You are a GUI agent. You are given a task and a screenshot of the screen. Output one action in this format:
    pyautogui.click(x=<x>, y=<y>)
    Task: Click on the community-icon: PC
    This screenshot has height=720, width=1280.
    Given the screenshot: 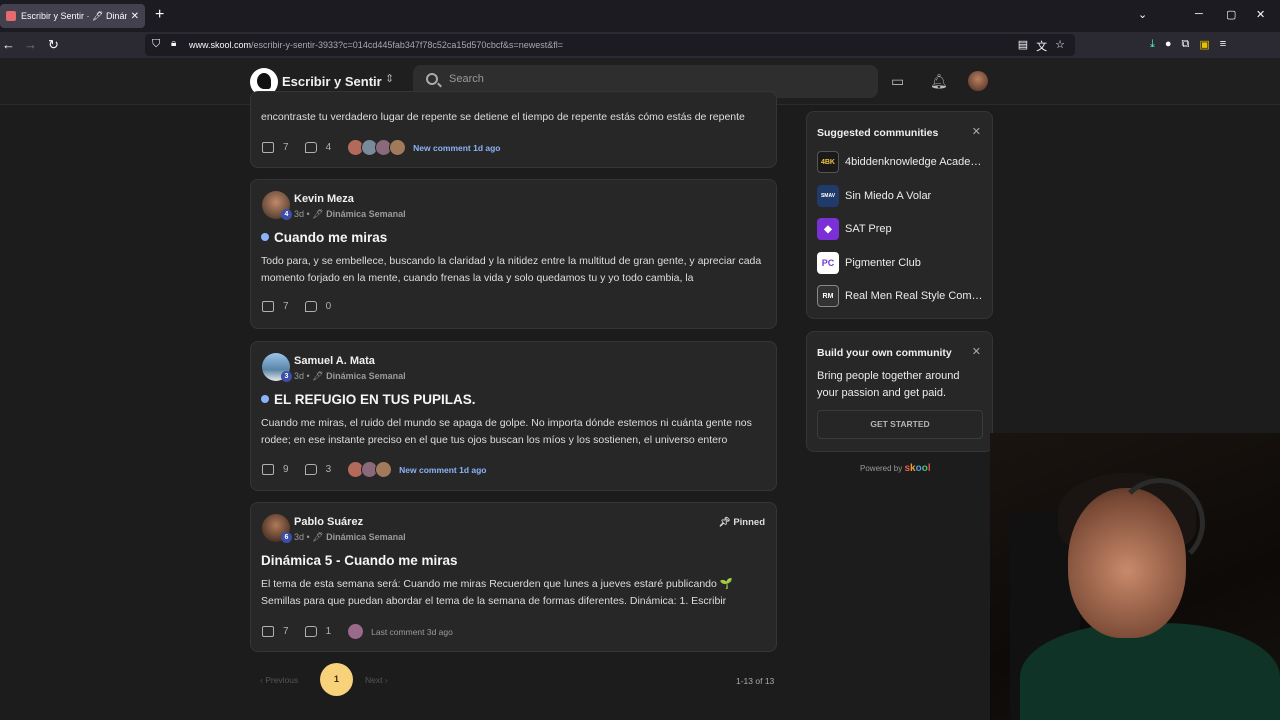 What is the action you would take?
    pyautogui.click(x=828, y=263)
    